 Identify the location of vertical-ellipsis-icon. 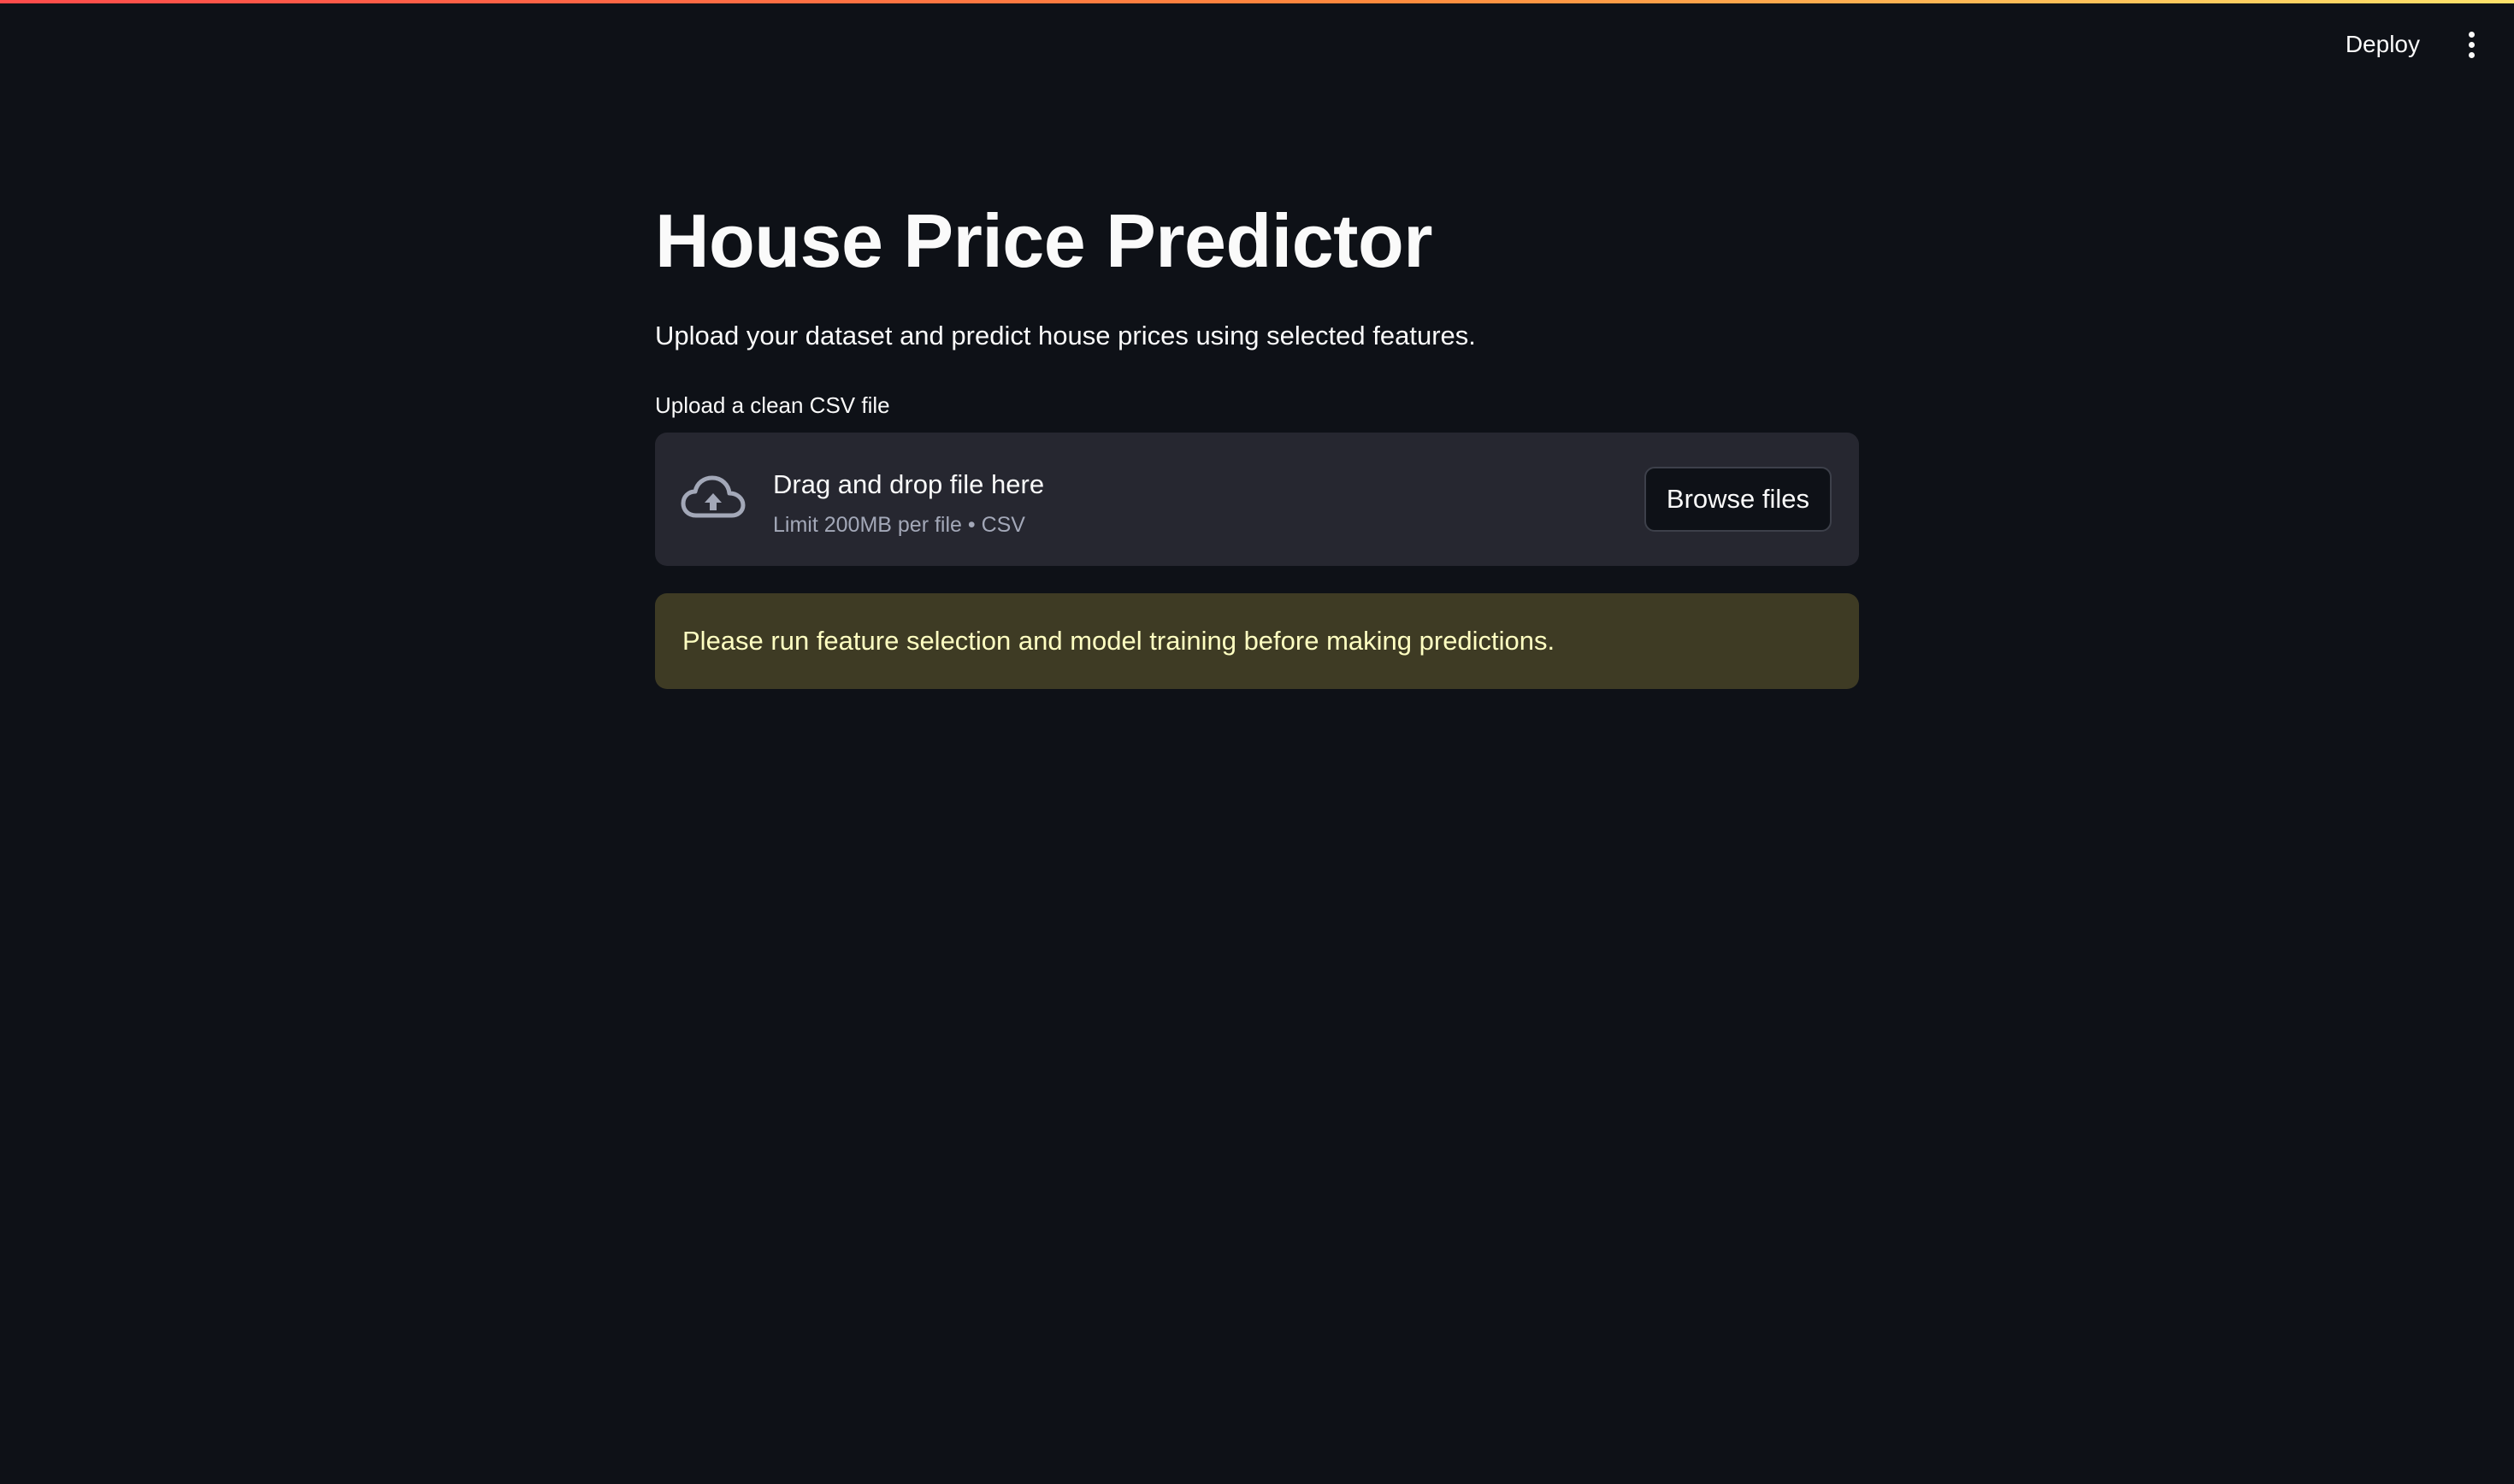
(2472, 34).